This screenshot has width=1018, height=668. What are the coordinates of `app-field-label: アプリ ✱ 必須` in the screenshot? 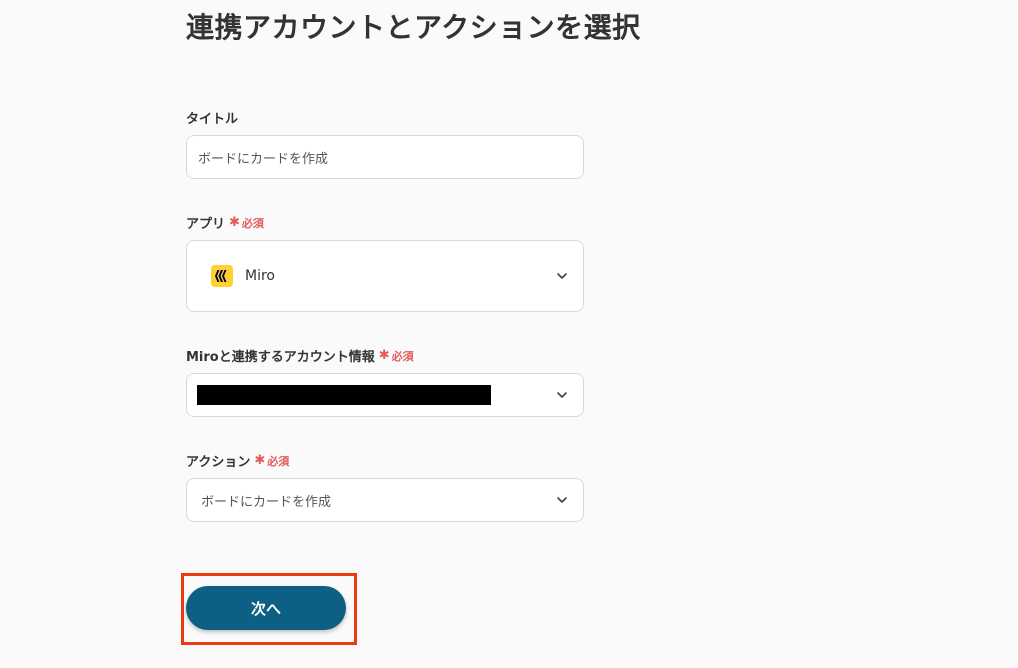 It's located at (225, 222).